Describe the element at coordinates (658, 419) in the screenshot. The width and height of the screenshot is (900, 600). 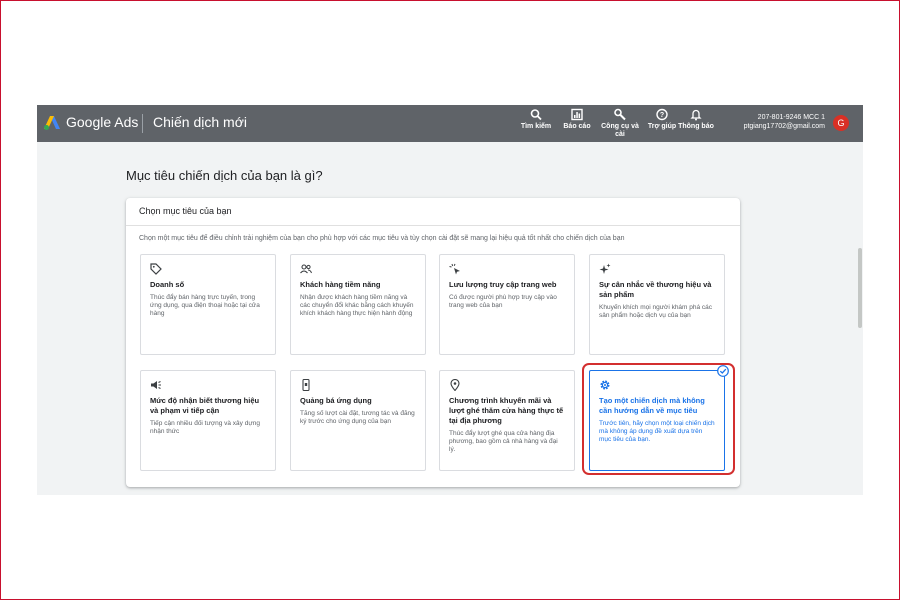
I see `selection-highlight-annotation` at that location.